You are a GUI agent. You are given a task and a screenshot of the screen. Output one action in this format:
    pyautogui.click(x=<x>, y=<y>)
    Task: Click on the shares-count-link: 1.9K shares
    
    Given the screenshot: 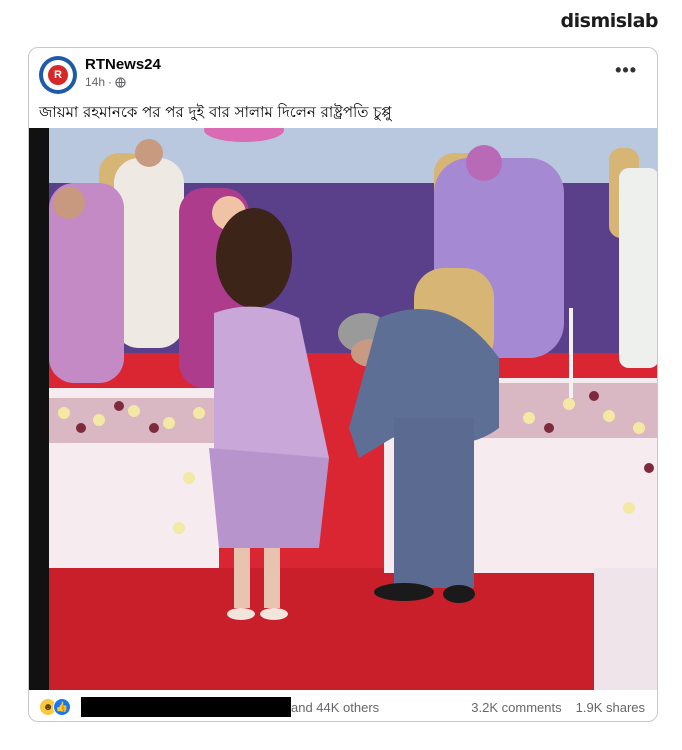 What is the action you would take?
    pyautogui.click(x=610, y=707)
    